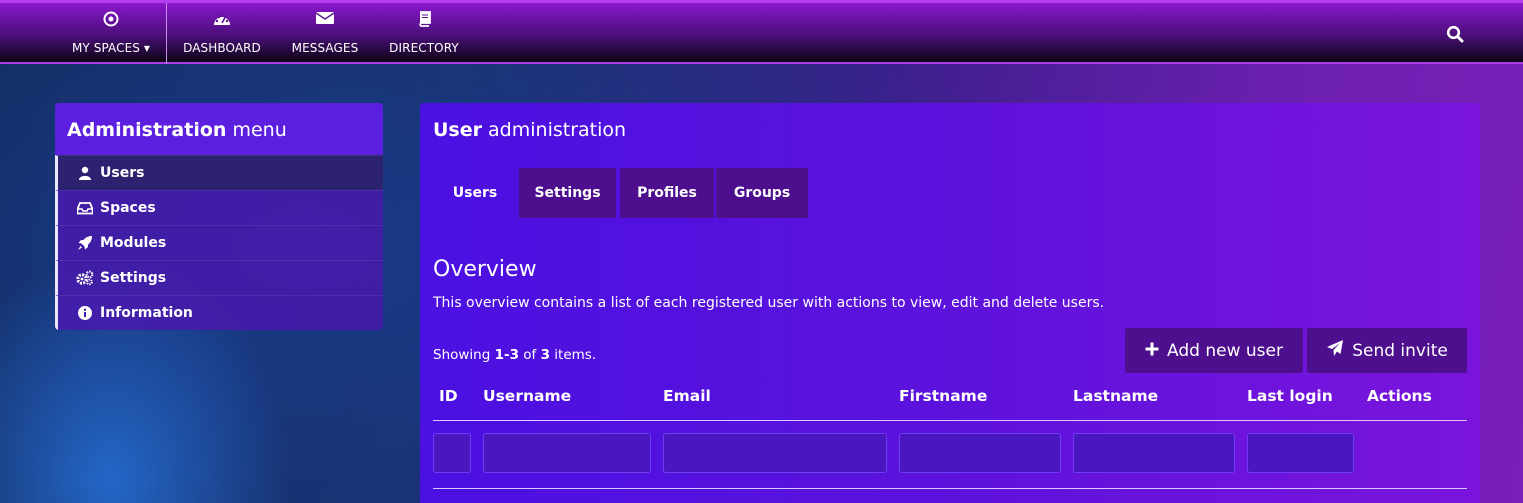 The width and height of the screenshot is (1523, 503). What do you see at coordinates (222, 48) in the screenshot?
I see `nav-label: DASHBOARD` at bounding box center [222, 48].